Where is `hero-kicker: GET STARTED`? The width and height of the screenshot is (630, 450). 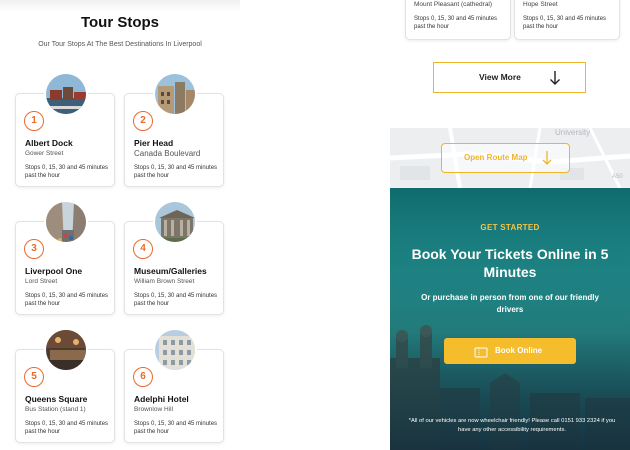 hero-kicker: GET STARTED is located at coordinates (510, 227).